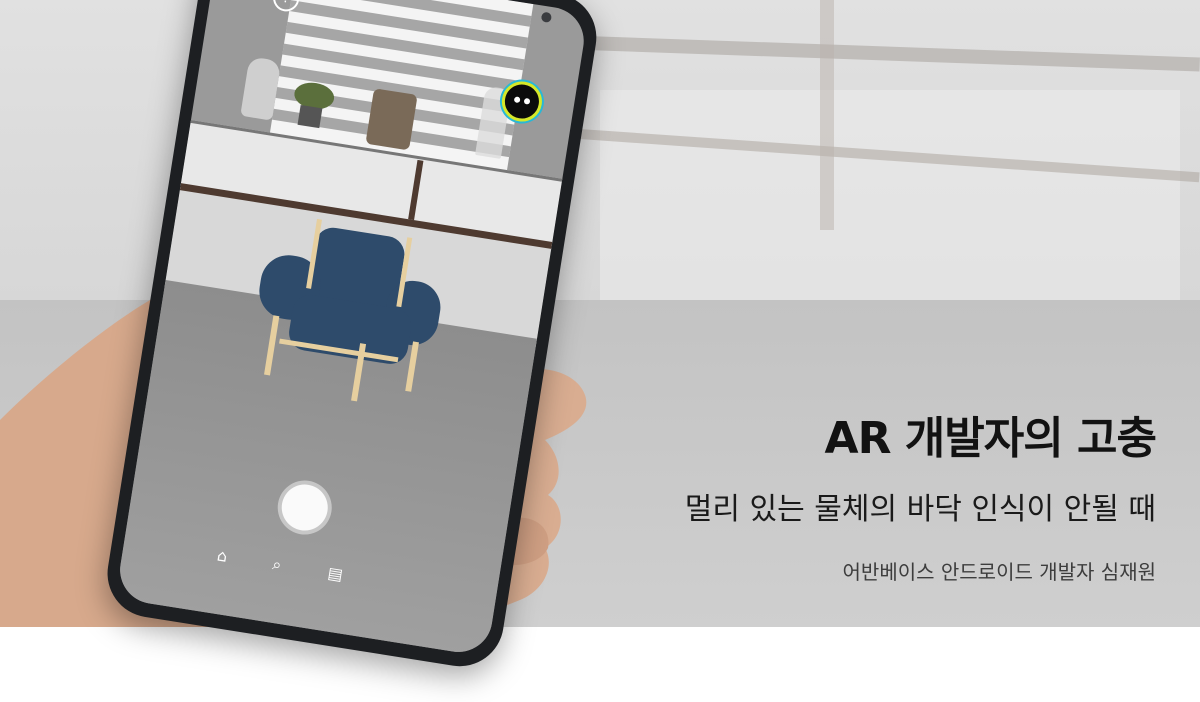 This screenshot has width=1200, height=702. What do you see at coordinates (546, 17) in the screenshot?
I see `front-camera` at bounding box center [546, 17].